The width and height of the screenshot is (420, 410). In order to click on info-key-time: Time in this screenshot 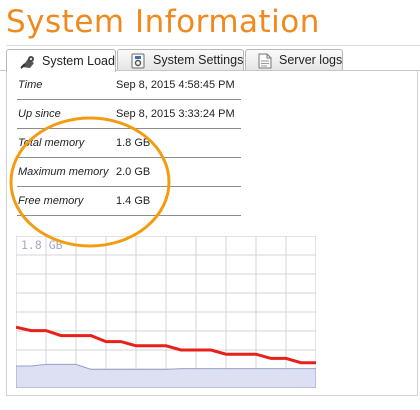, I will do `click(66, 85)`.